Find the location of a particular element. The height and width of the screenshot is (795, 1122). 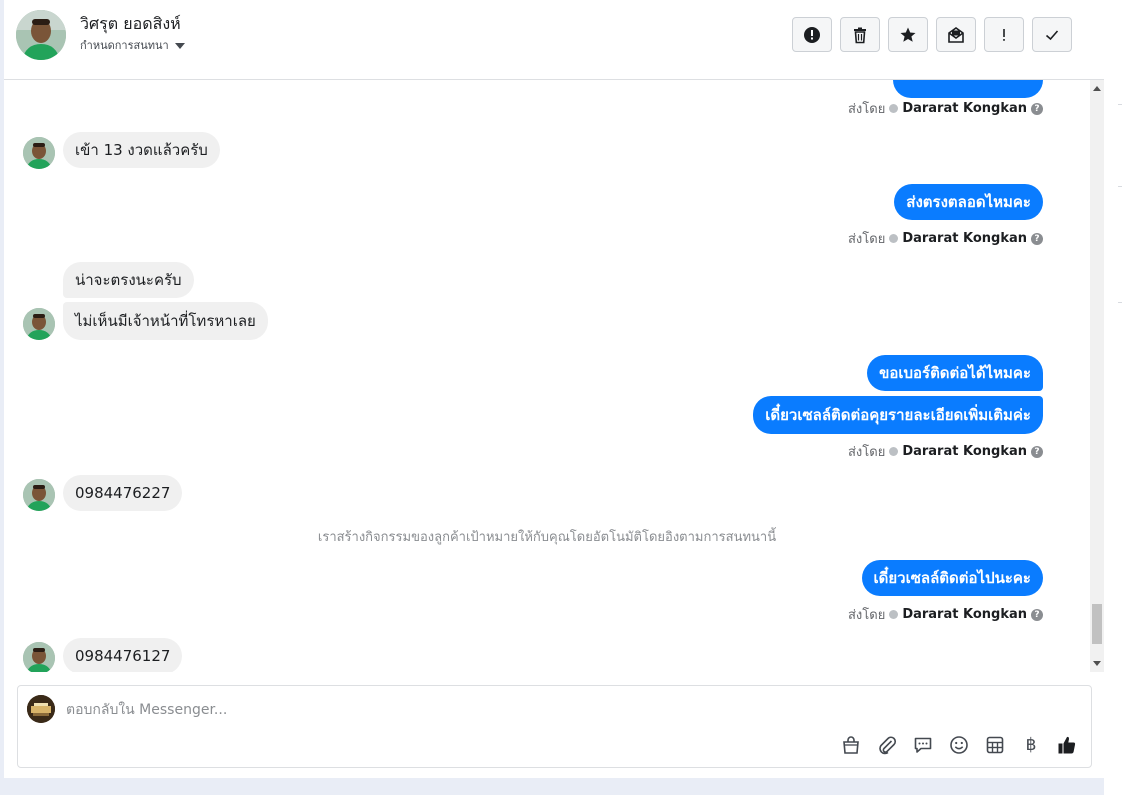

checkmark-icon is located at coordinates (1052, 34).